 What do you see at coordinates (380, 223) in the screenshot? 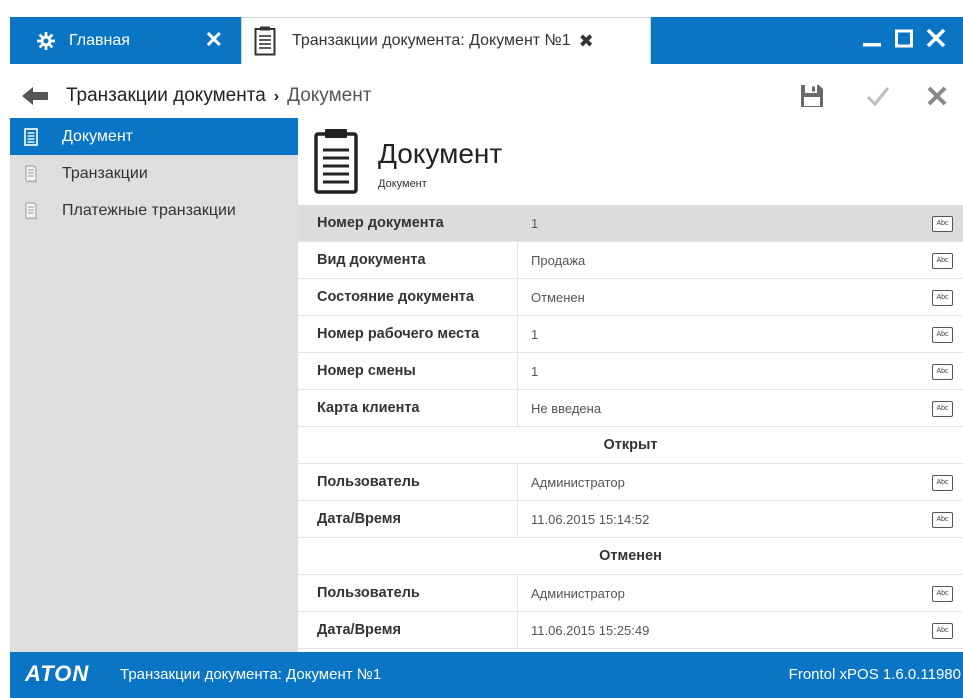
I see `field-label: Номер документа` at bounding box center [380, 223].